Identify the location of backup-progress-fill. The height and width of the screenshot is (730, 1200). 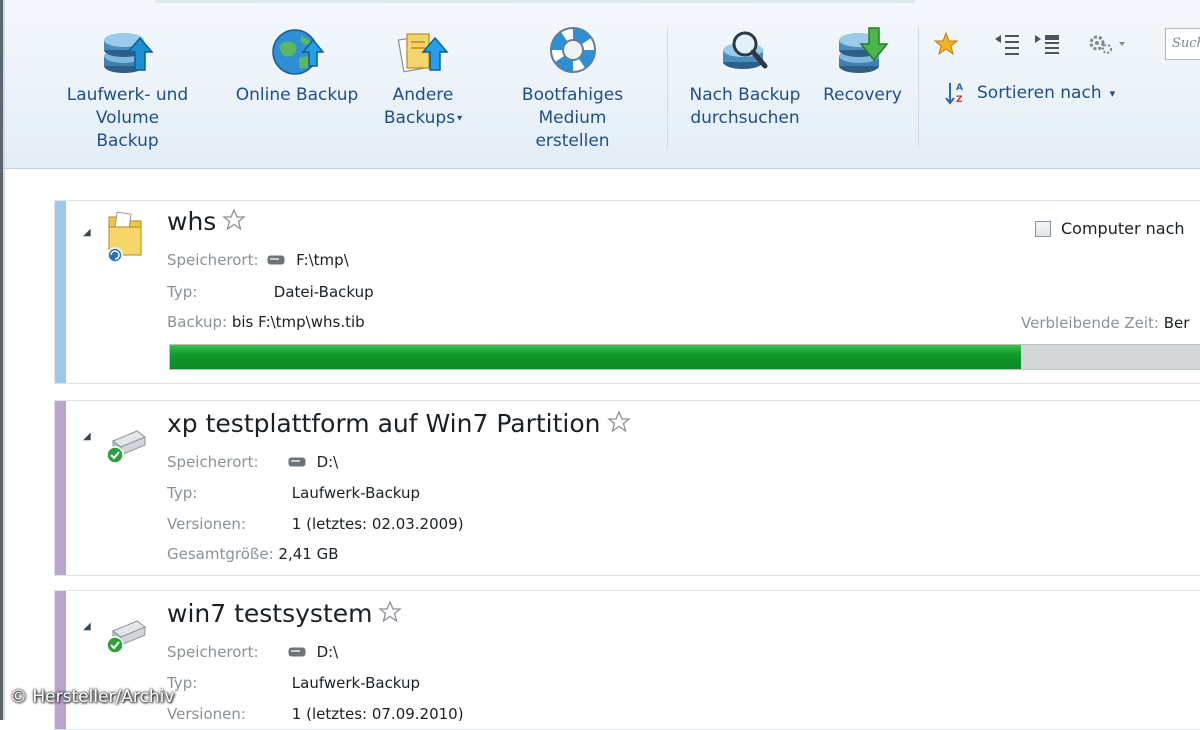
(595, 357).